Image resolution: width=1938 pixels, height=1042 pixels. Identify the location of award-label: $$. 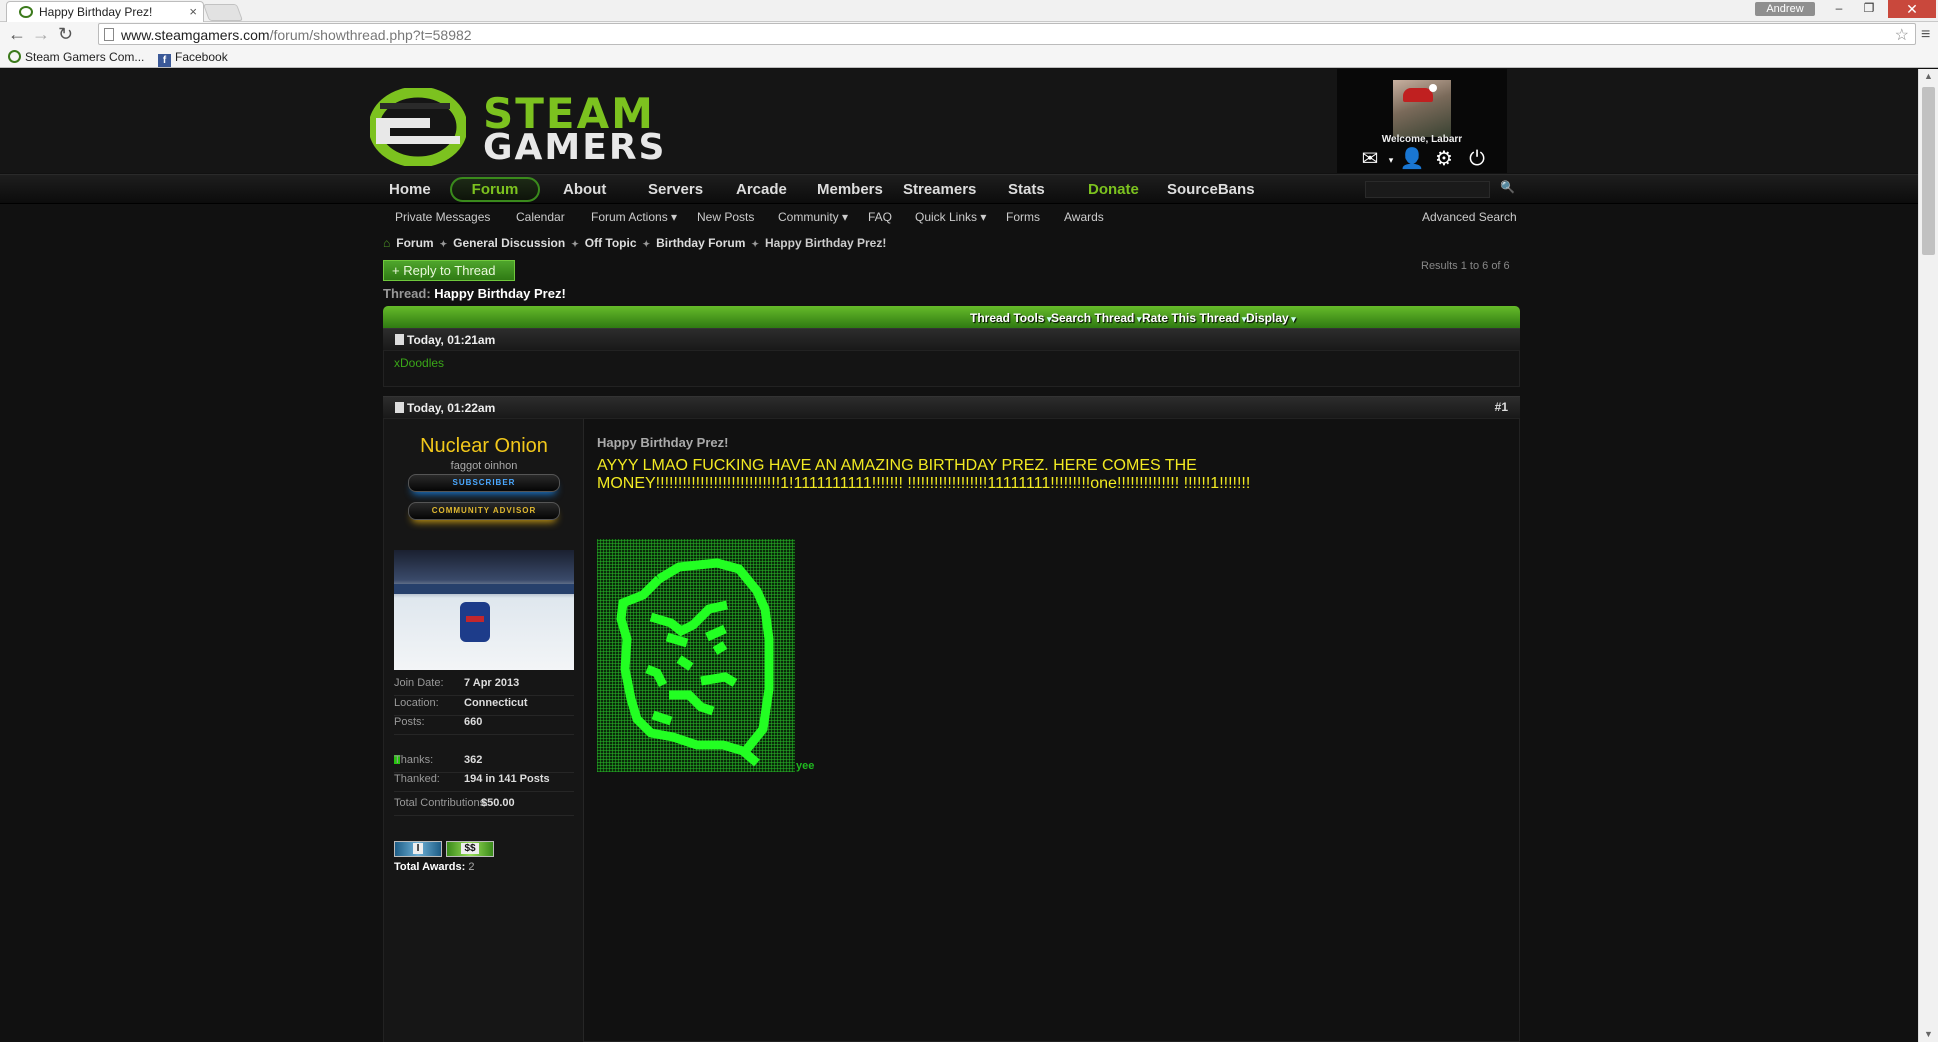
(470, 848).